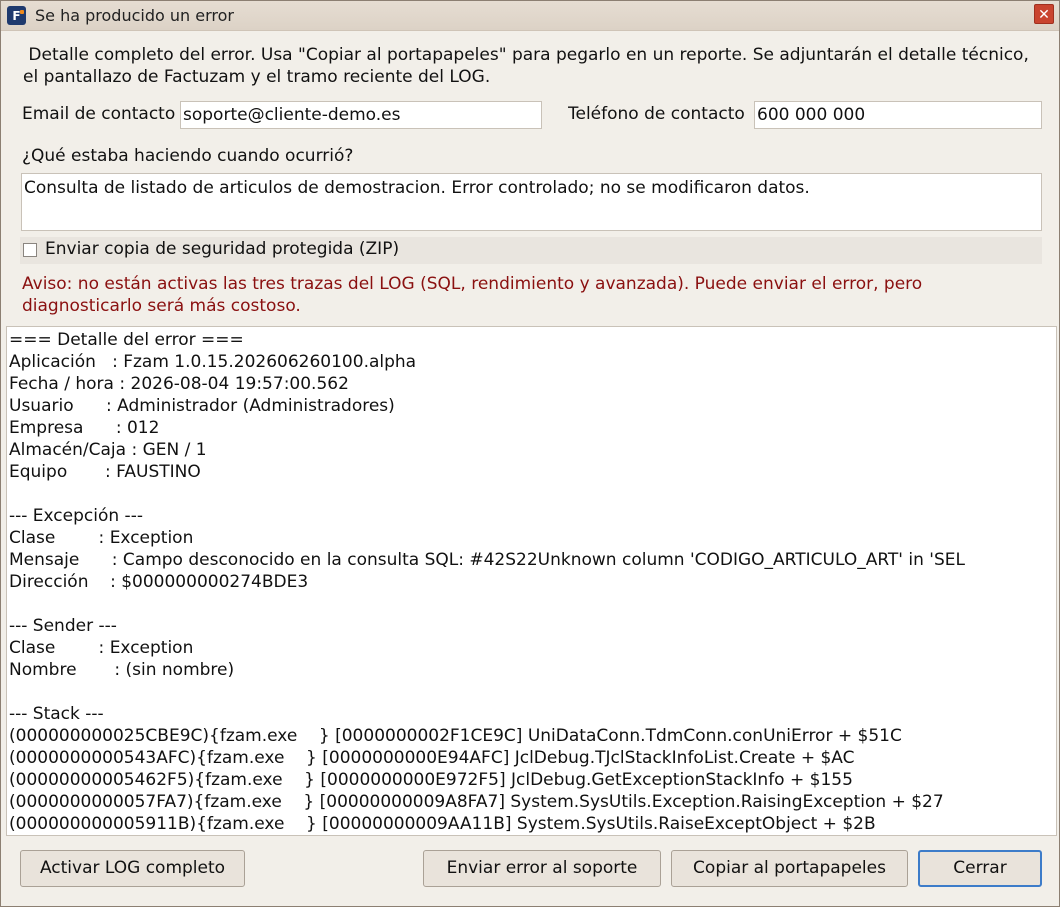 This screenshot has height=907, width=1060. Describe the element at coordinates (530, 16) in the screenshot. I see `title-bar: F Se ha producido un error ✕` at that location.